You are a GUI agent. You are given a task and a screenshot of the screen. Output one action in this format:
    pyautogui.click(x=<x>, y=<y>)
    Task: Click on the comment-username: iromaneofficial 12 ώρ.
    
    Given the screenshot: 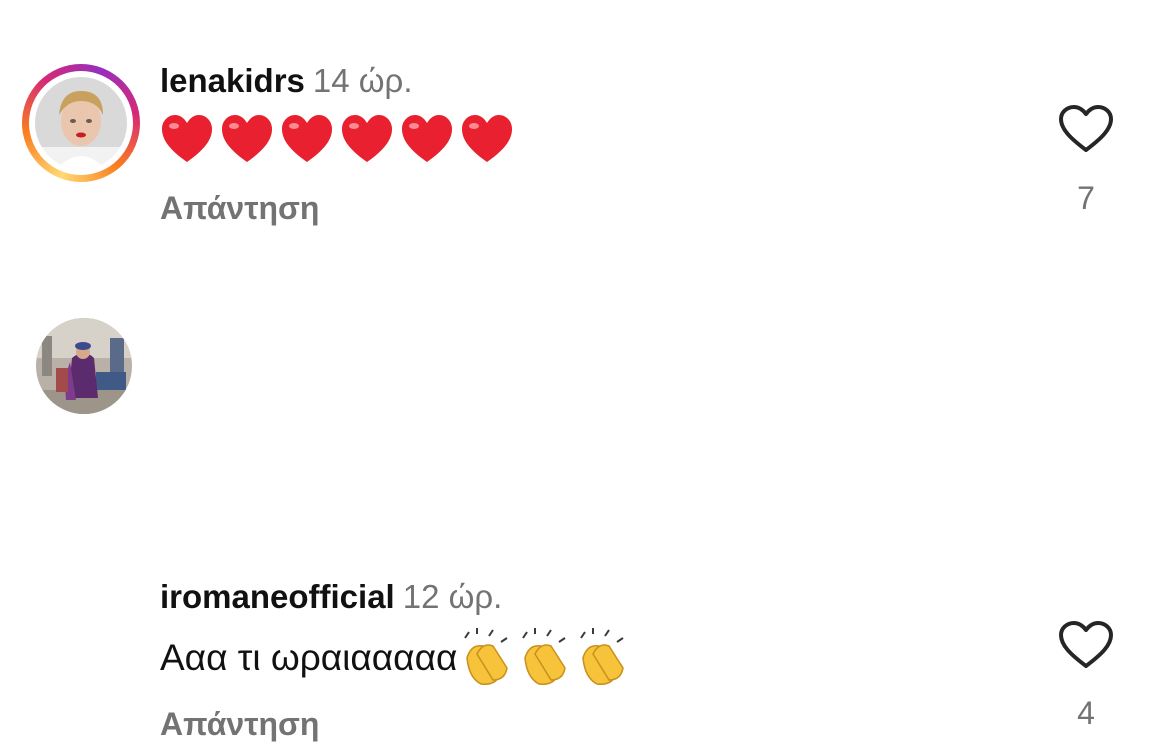 What is the action you would take?
    pyautogui.click(x=331, y=597)
    